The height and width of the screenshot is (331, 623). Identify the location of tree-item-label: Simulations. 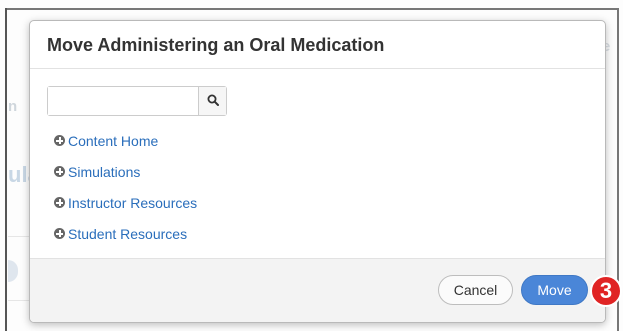
(104, 172).